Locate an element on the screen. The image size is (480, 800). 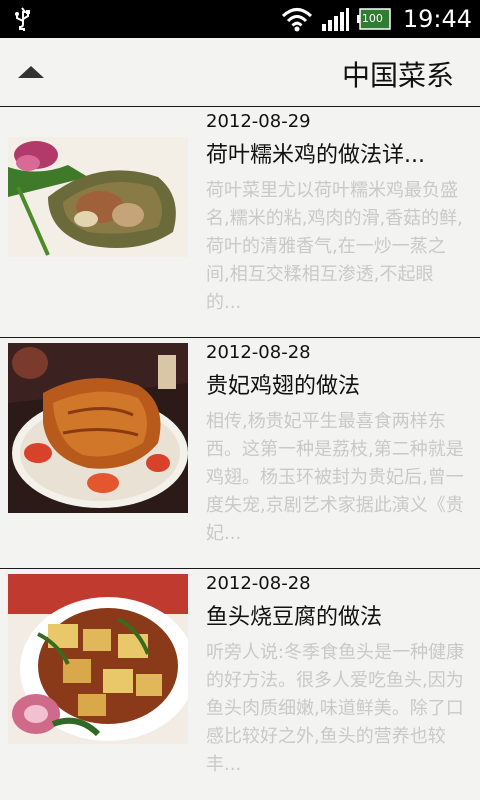
status-bar: 100 19:44 is located at coordinates (240, 19).